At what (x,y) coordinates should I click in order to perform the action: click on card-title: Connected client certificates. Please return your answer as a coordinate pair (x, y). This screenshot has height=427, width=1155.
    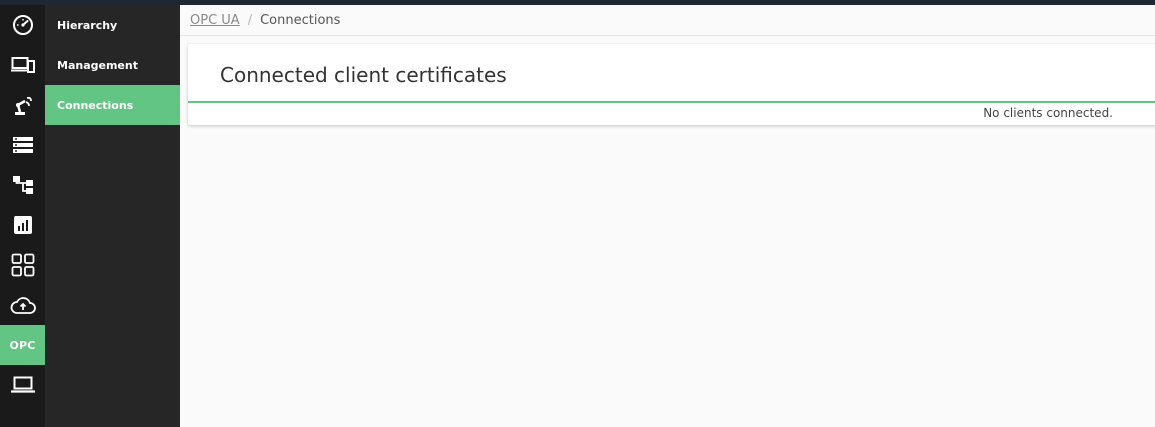
    Looking at the image, I should click on (363, 75).